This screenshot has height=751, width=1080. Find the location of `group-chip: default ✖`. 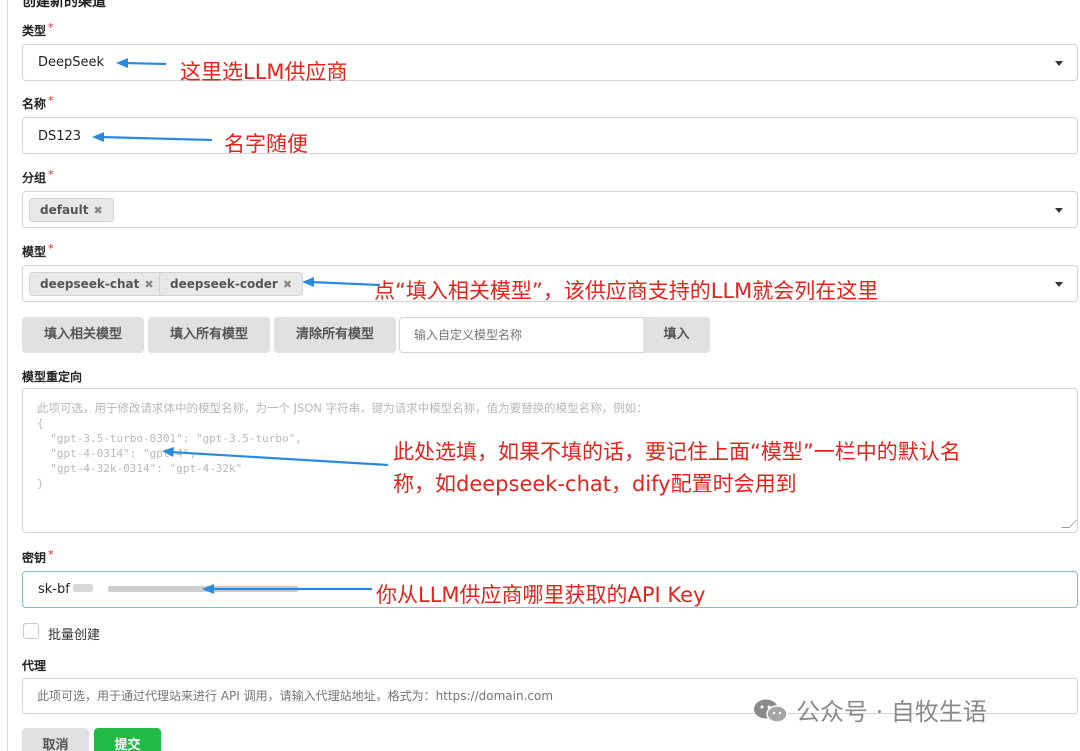

group-chip: default ✖ is located at coordinates (71, 210).